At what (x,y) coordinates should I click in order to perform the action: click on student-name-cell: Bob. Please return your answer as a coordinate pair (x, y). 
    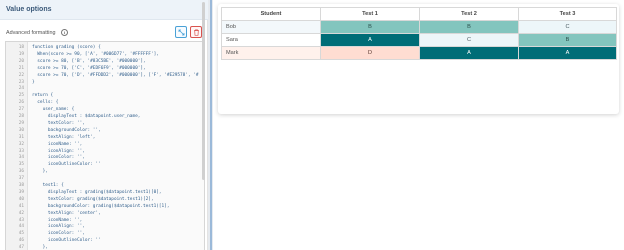
    Looking at the image, I should click on (271, 27).